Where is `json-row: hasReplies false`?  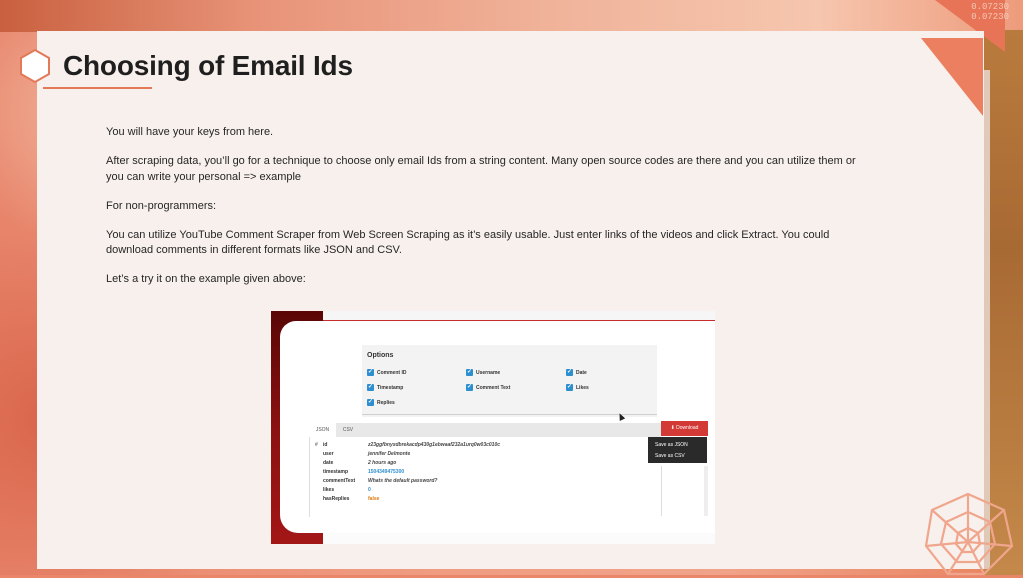 json-row: hasReplies false is located at coordinates (351, 499).